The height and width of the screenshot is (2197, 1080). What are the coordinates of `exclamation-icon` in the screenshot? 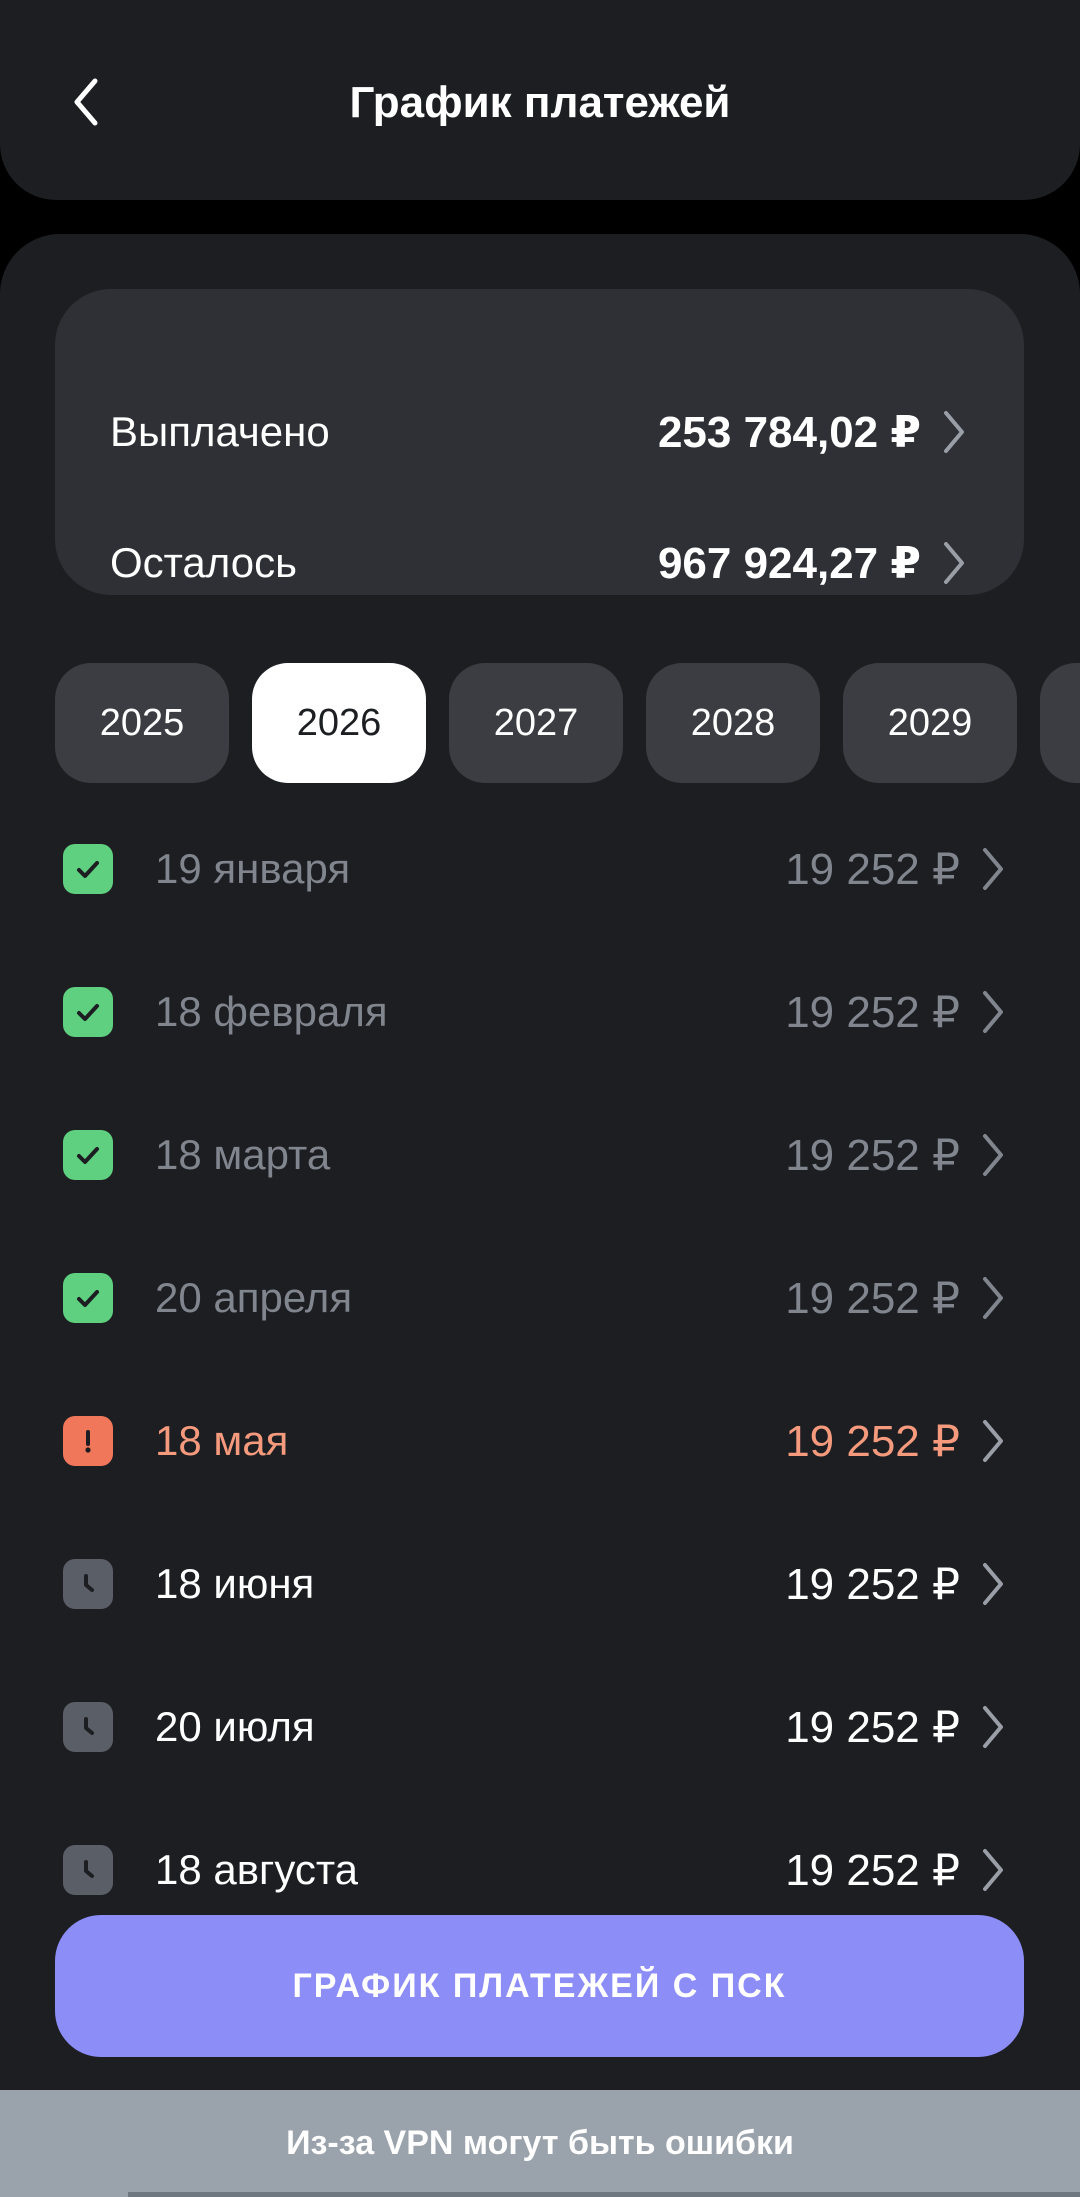 It's located at (88, 1441).